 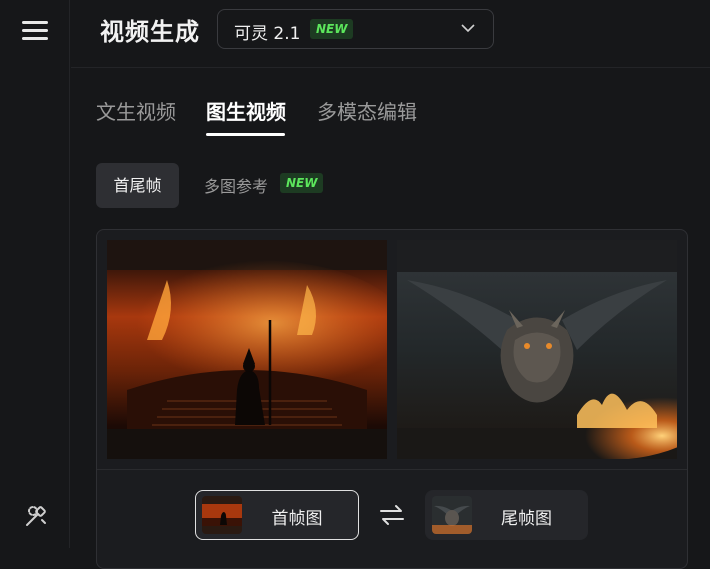 What do you see at coordinates (236, 185) in the screenshot?
I see `multi-image-reference-option: 多图参考` at bounding box center [236, 185].